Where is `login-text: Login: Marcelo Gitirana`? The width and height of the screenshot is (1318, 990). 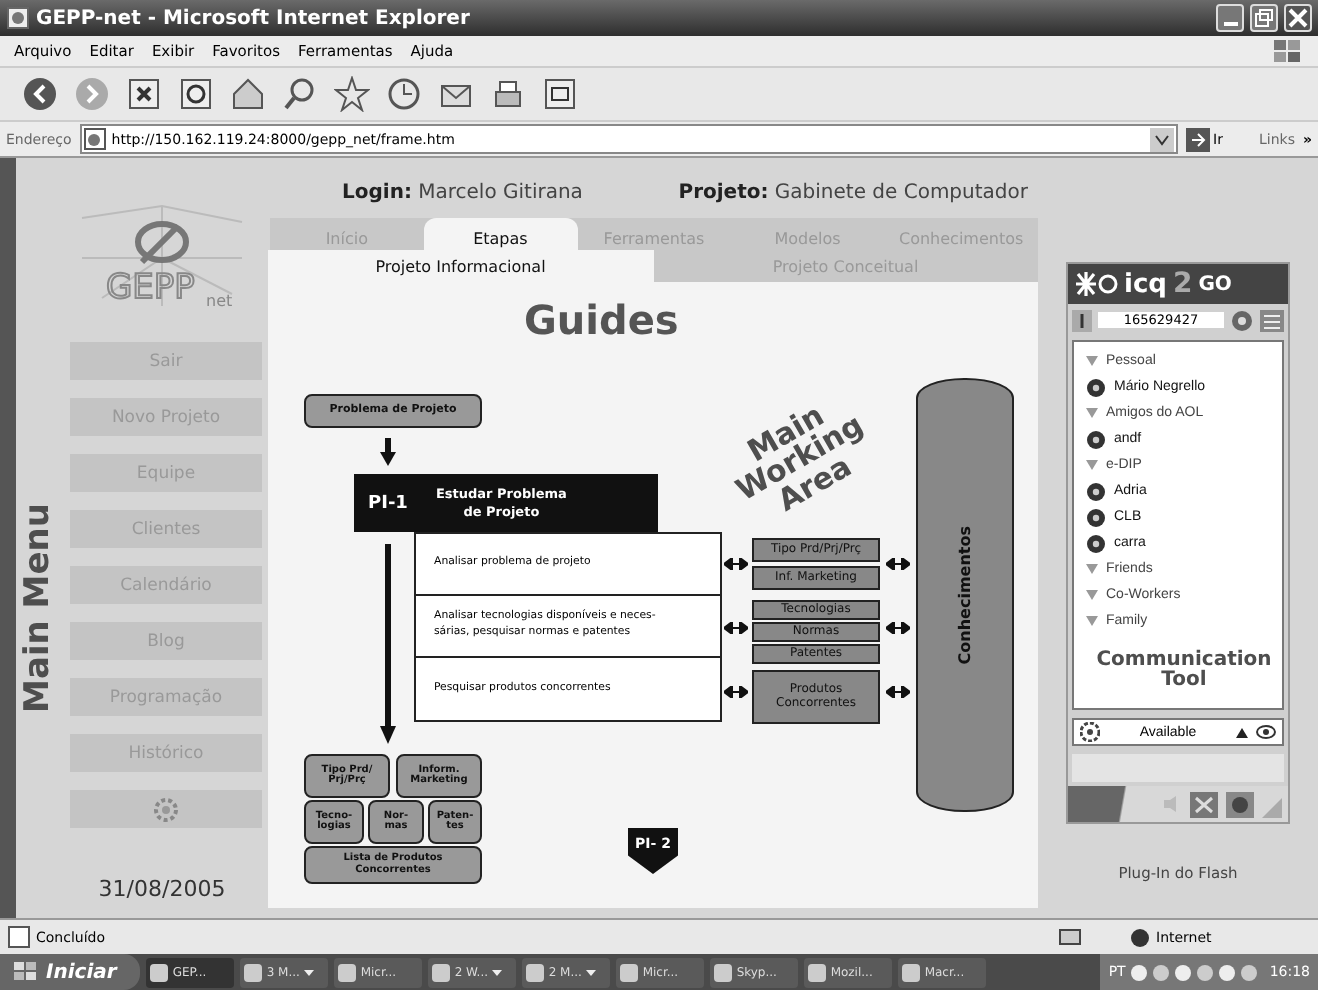 login-text: Login: Marcelo Gitirana is located at coordinates (462, 195).